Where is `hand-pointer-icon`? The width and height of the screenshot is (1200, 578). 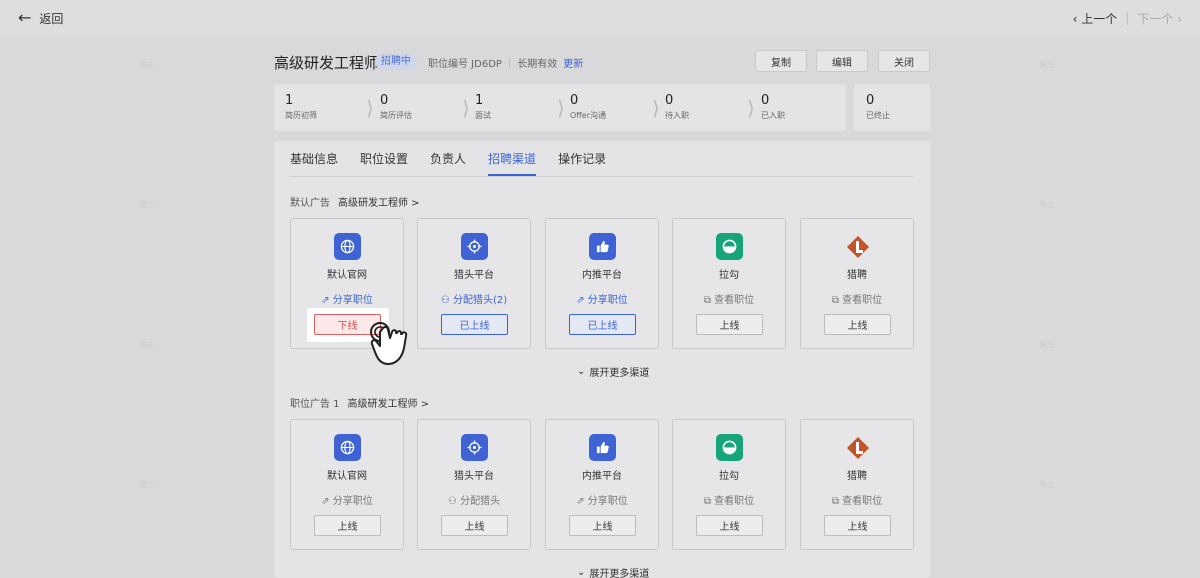
hand-pointer-icon is located at coordinates (389, 343).